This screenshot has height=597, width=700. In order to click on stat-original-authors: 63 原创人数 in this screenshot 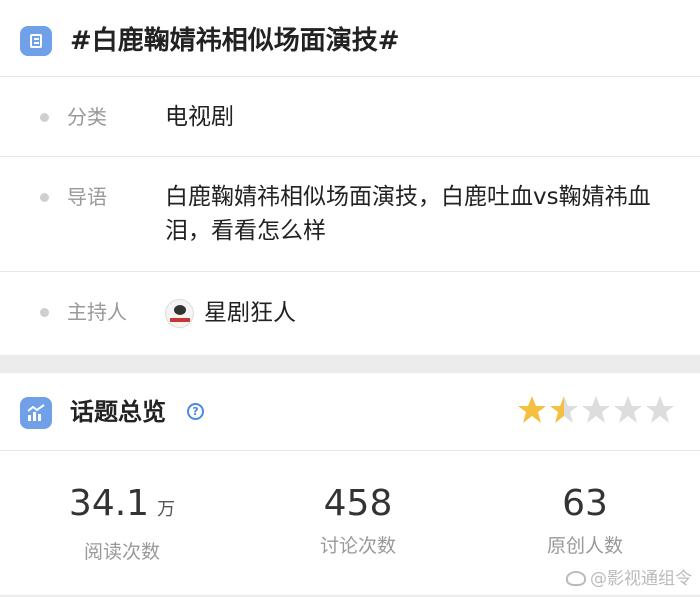, I will do `click(585, 521)`.